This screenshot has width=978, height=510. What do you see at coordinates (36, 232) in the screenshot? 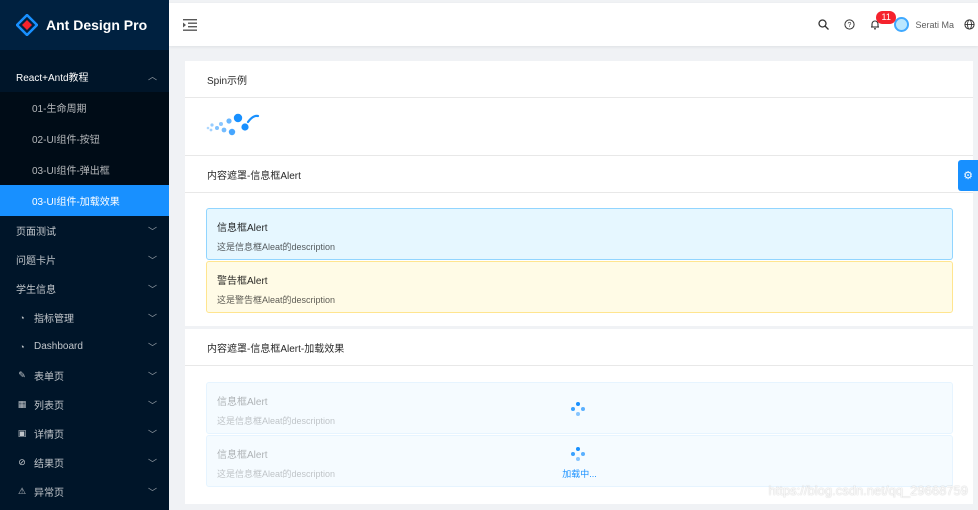
I see `sidebar-item-label: 页面测试` at bounding box center [36, 232].